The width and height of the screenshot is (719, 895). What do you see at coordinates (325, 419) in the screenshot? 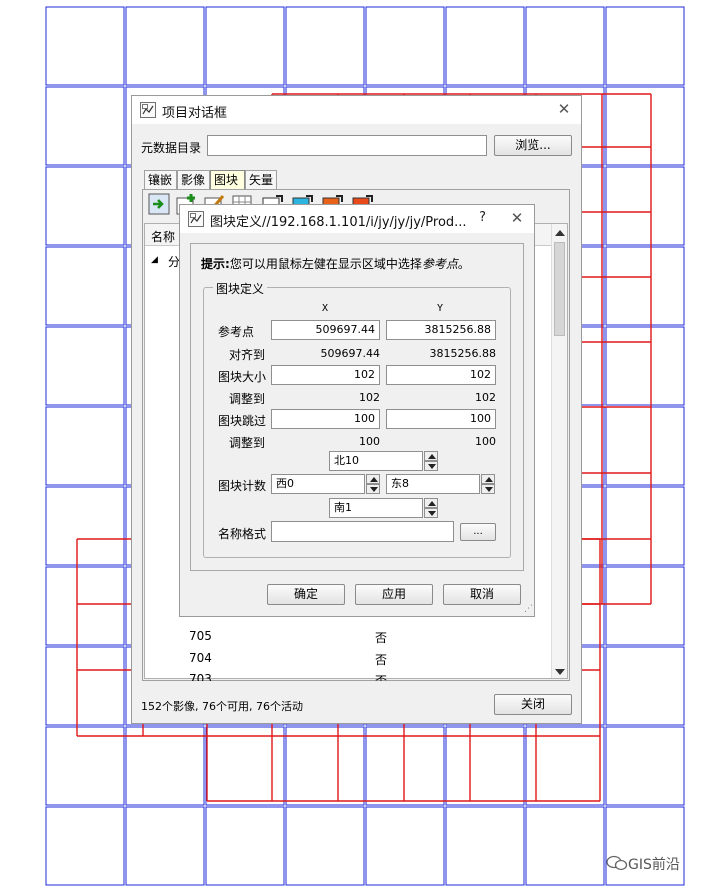
I see `skip-x-input: 100` at bounding box center [325, 419].